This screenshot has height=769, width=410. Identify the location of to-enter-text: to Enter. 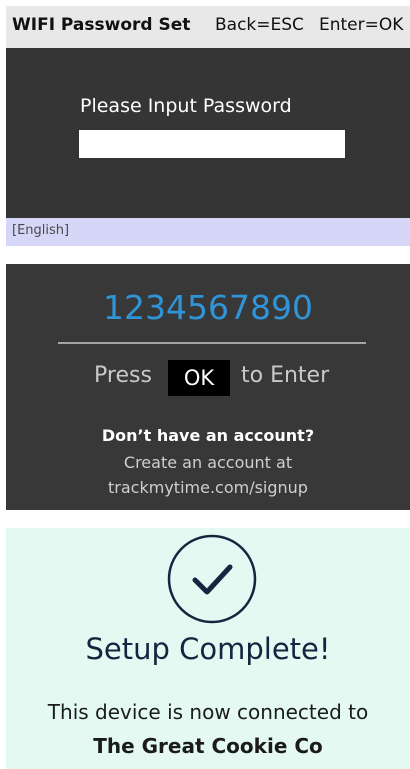
(285, 375).